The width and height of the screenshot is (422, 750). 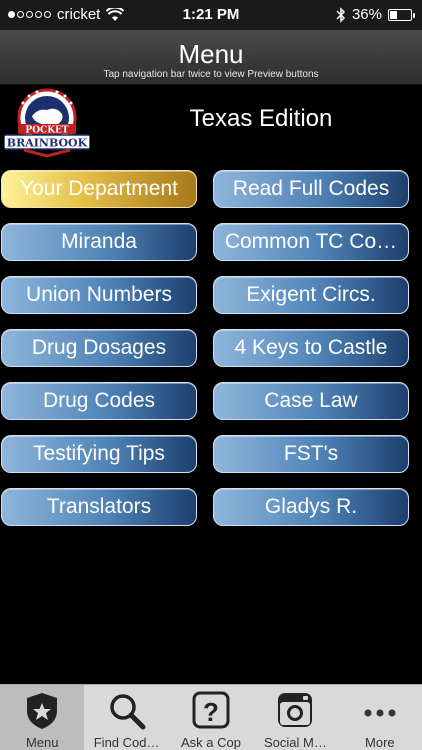 I want to click on instagram-icon, so click(x=295, y=711).